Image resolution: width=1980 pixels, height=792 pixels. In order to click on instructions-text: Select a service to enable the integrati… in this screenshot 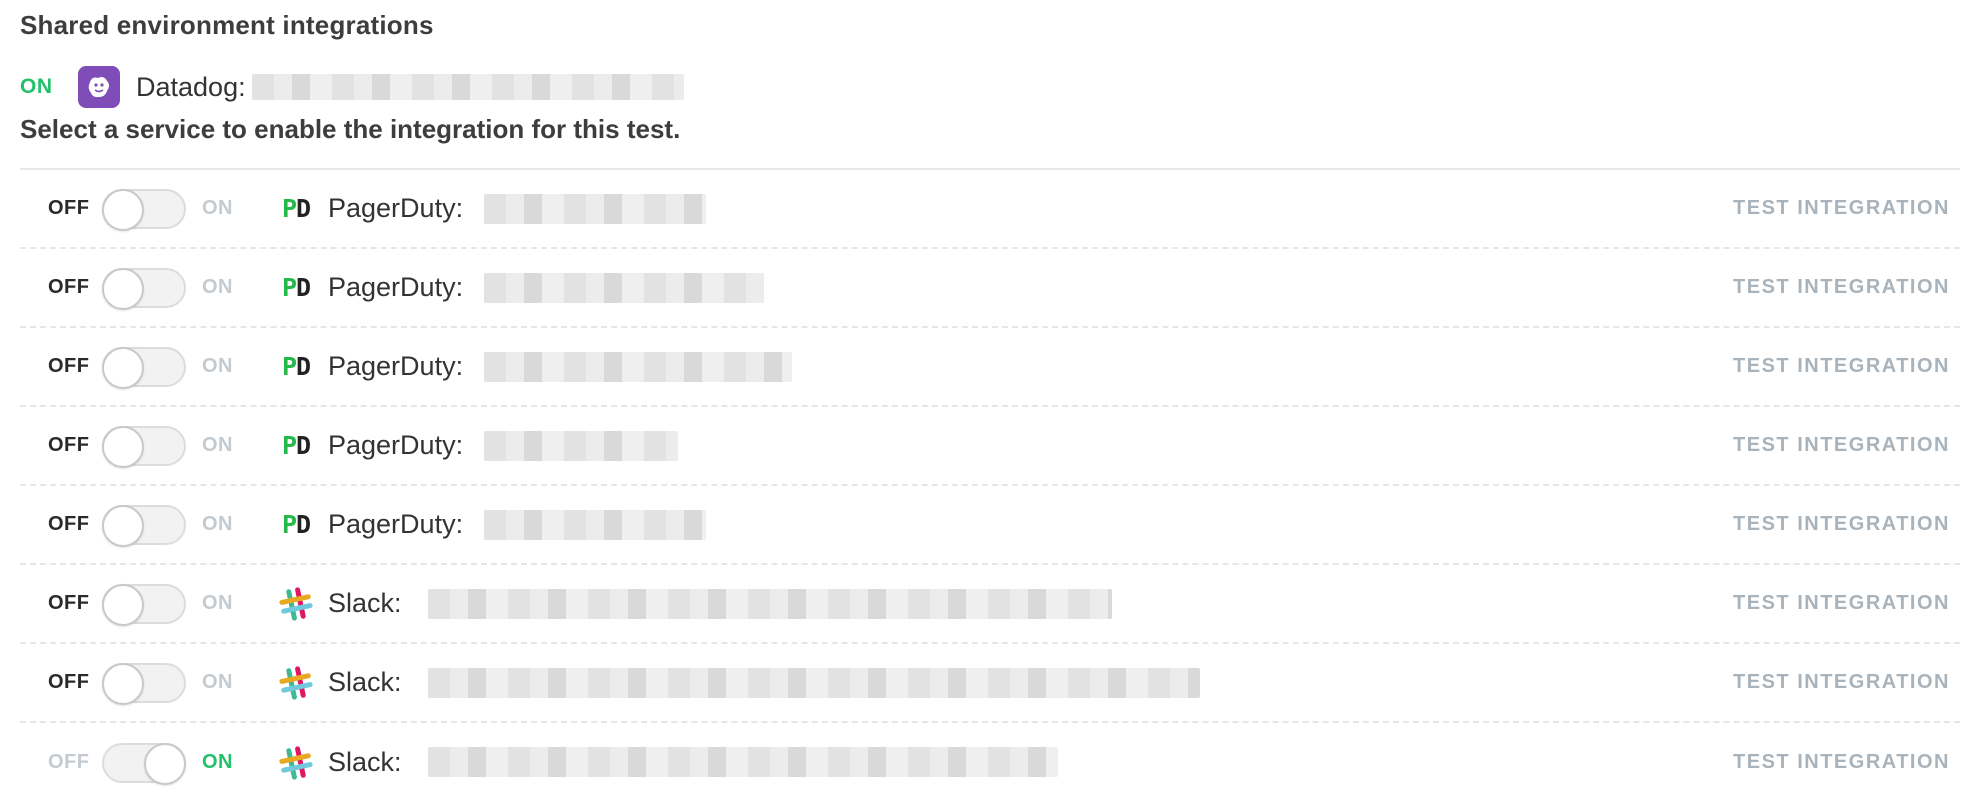, I will do `click(350, 129)`.